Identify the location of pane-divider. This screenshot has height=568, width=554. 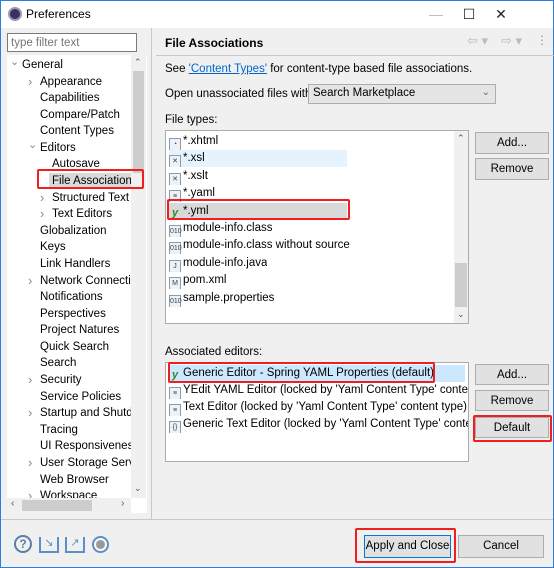
(151, 274).